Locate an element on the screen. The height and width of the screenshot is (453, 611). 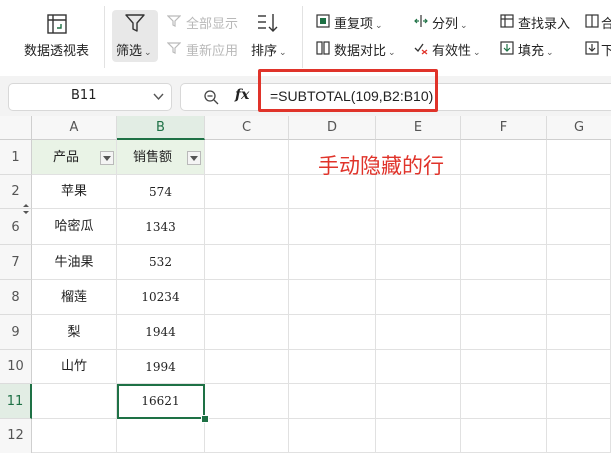
row-header-7: 7 is located at coordinates (16, 262).